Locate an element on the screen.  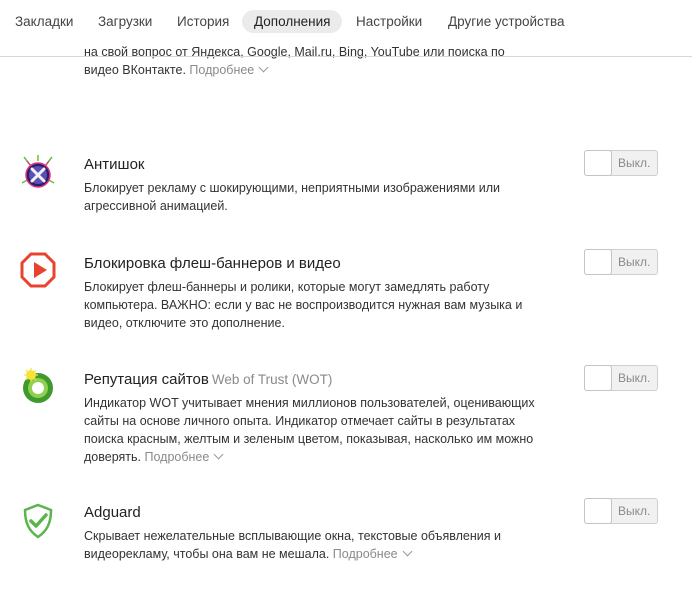
previous-more-link: Подробнее is located at coordinates (229, 69).